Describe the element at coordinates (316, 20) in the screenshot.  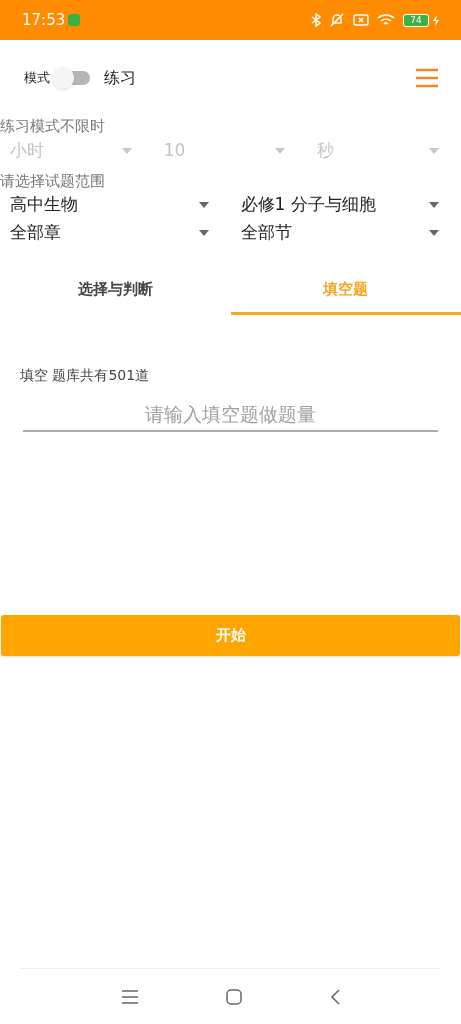
I see `bluetooth-icon` at that location.